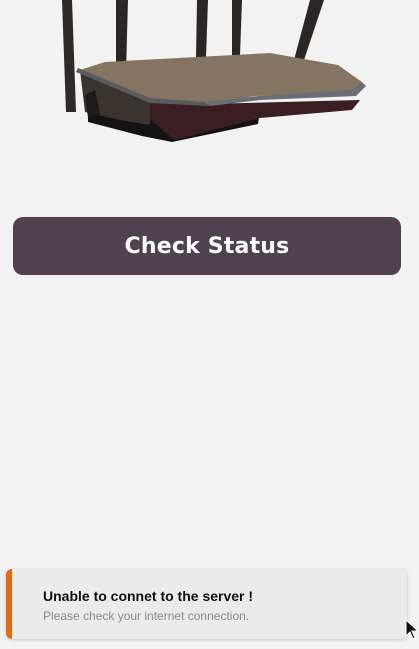 The image size is (419, 649). What do you see at coordinates (146, 616) in the screenshot?
I see `toast-message: Please check your internet connection.` at bounding box center [146, 616].